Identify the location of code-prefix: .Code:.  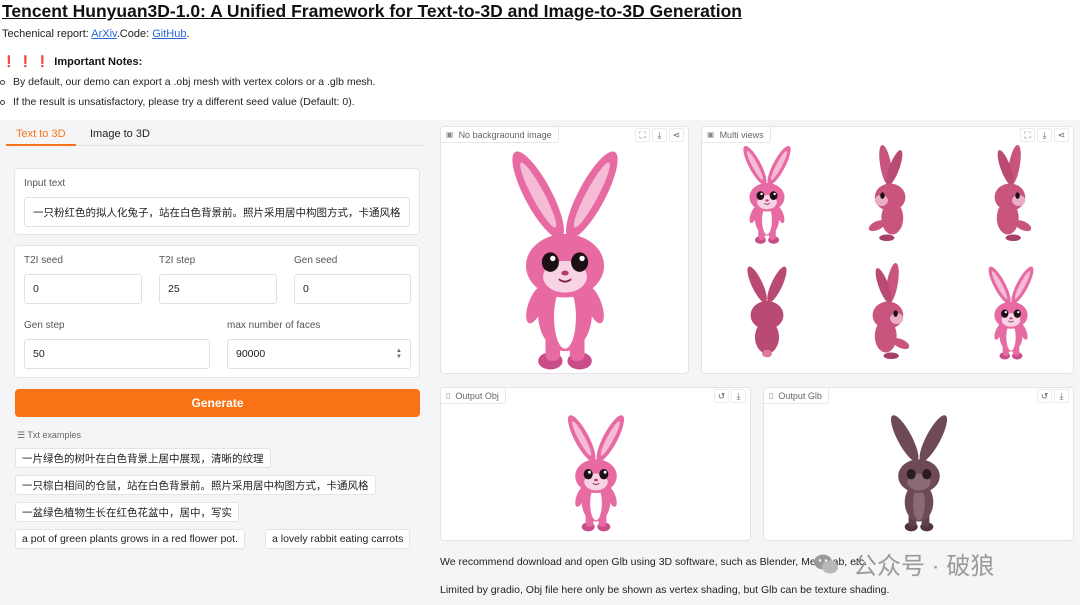
(134, 34).